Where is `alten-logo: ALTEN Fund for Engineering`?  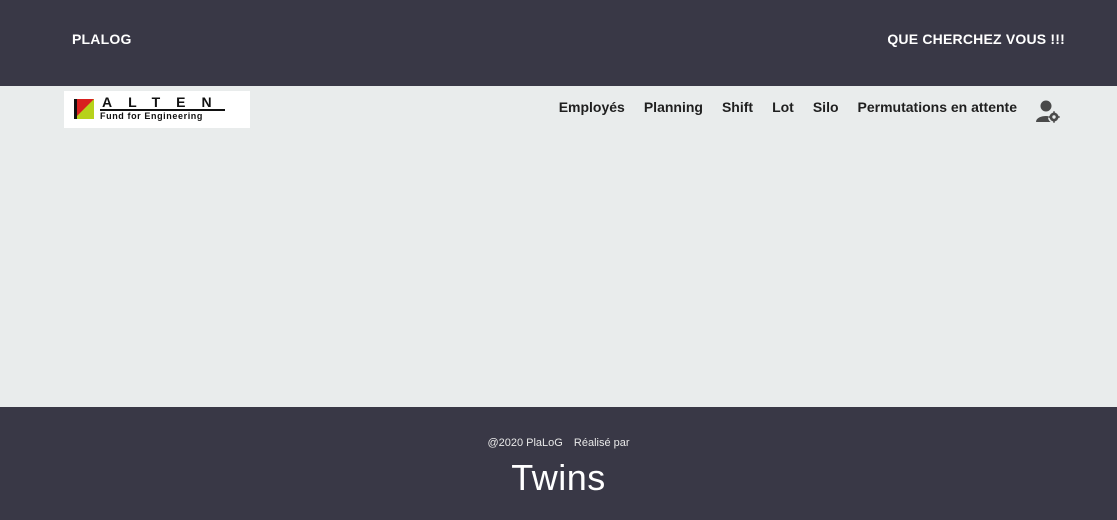 alten-logo: ALTEN Fund for Engineering is located at coordinates (157, 109).